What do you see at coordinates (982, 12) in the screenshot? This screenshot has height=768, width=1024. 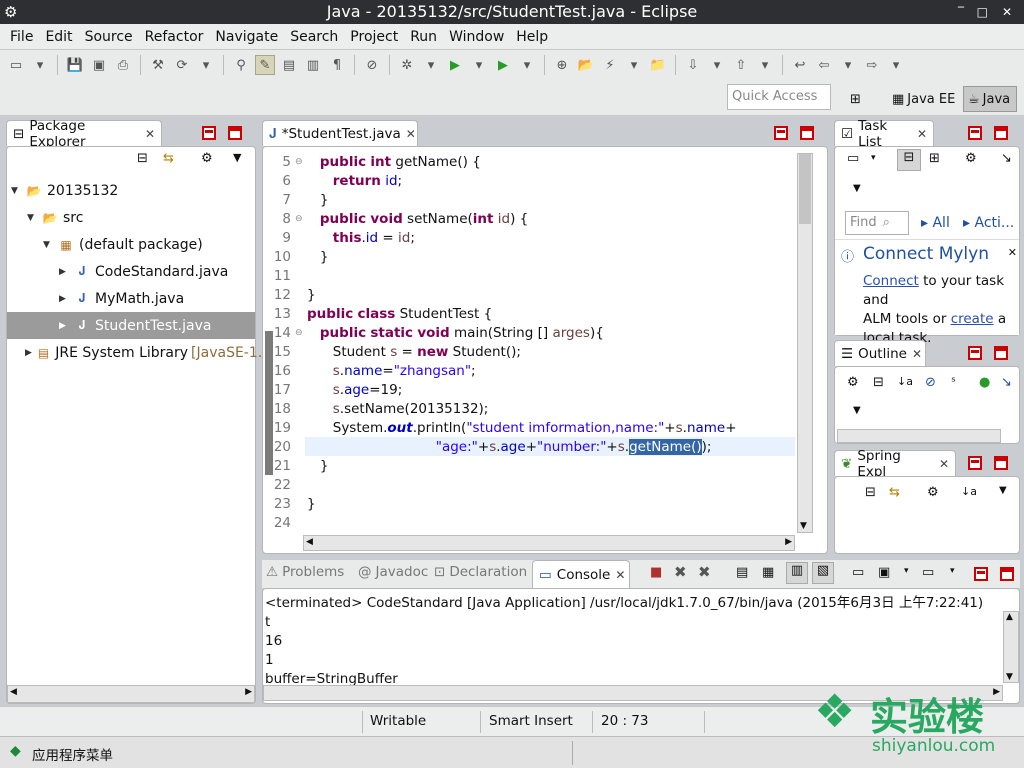 I see `maximize-window-button: □` at bounding box center [982, 12].